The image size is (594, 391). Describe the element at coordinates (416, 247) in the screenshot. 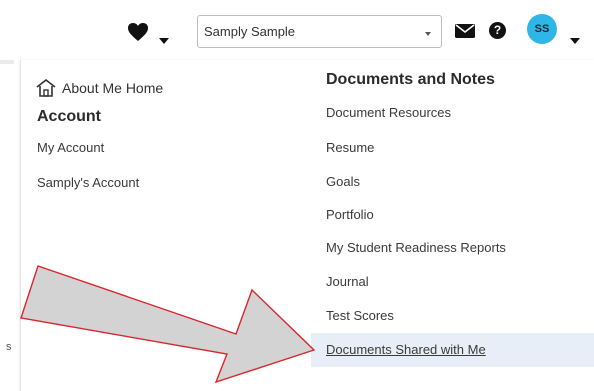

I see `menu-item-student-readiness-reports: My Student Readiness Reports` at that location.